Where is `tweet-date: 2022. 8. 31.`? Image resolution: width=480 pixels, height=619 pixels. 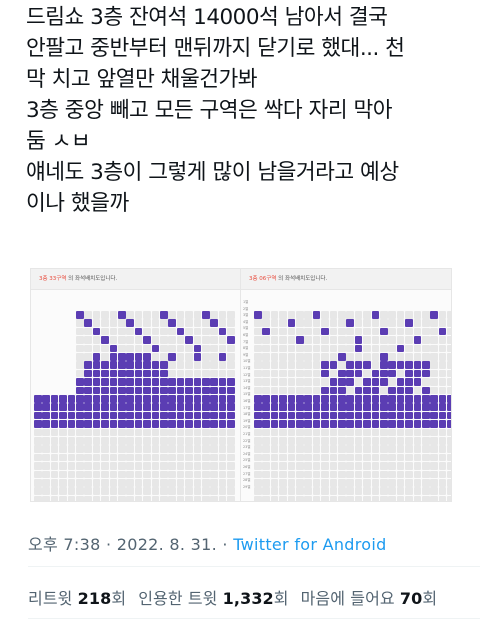 tweet-date: 2022. 8. 31. is located at coordinates (167, 544).